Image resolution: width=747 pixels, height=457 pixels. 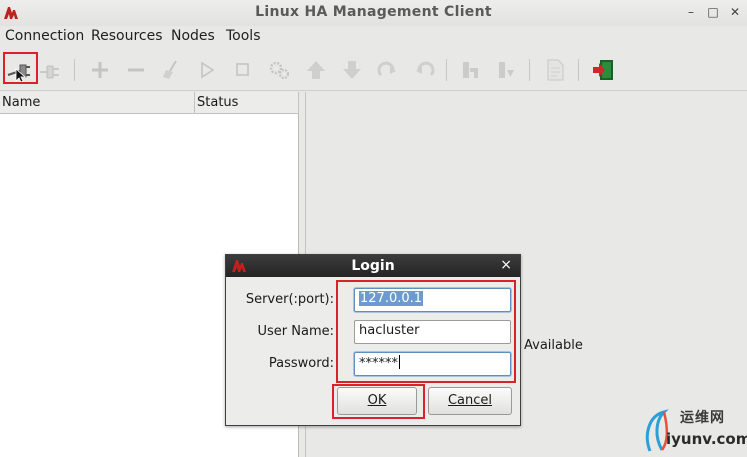 I want to click on add-button, so click(x=100, y=70).